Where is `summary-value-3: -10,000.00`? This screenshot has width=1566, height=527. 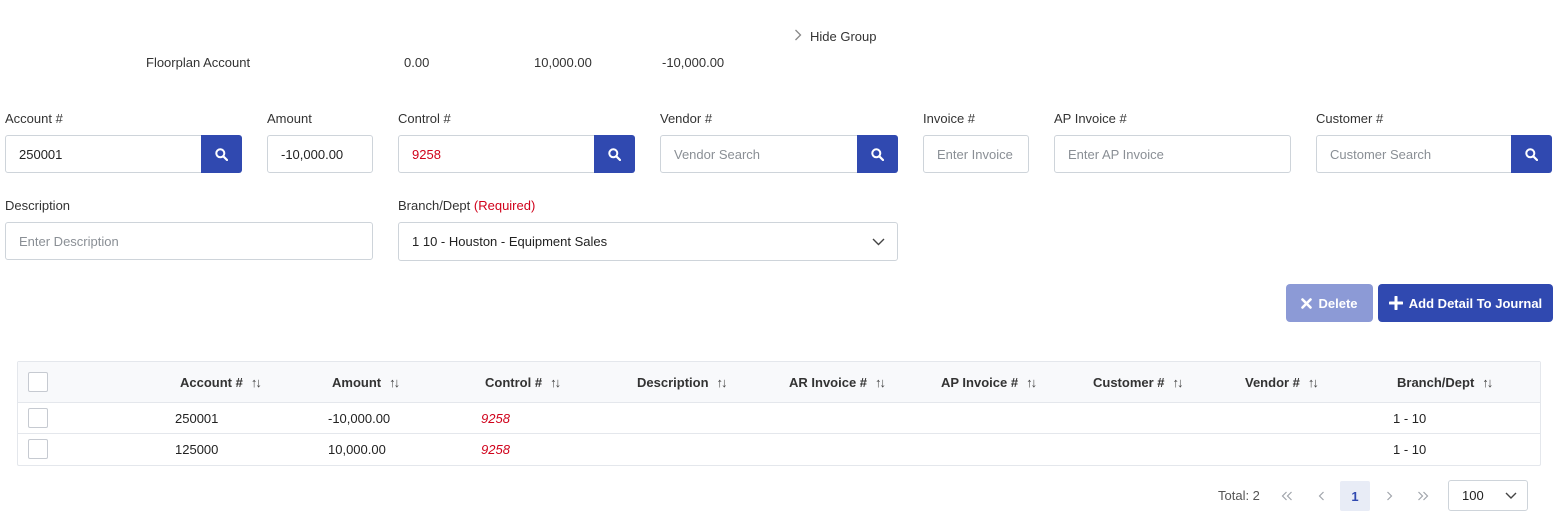 summary-value-3: -10,000.00 is located at coordinates (693, 62).